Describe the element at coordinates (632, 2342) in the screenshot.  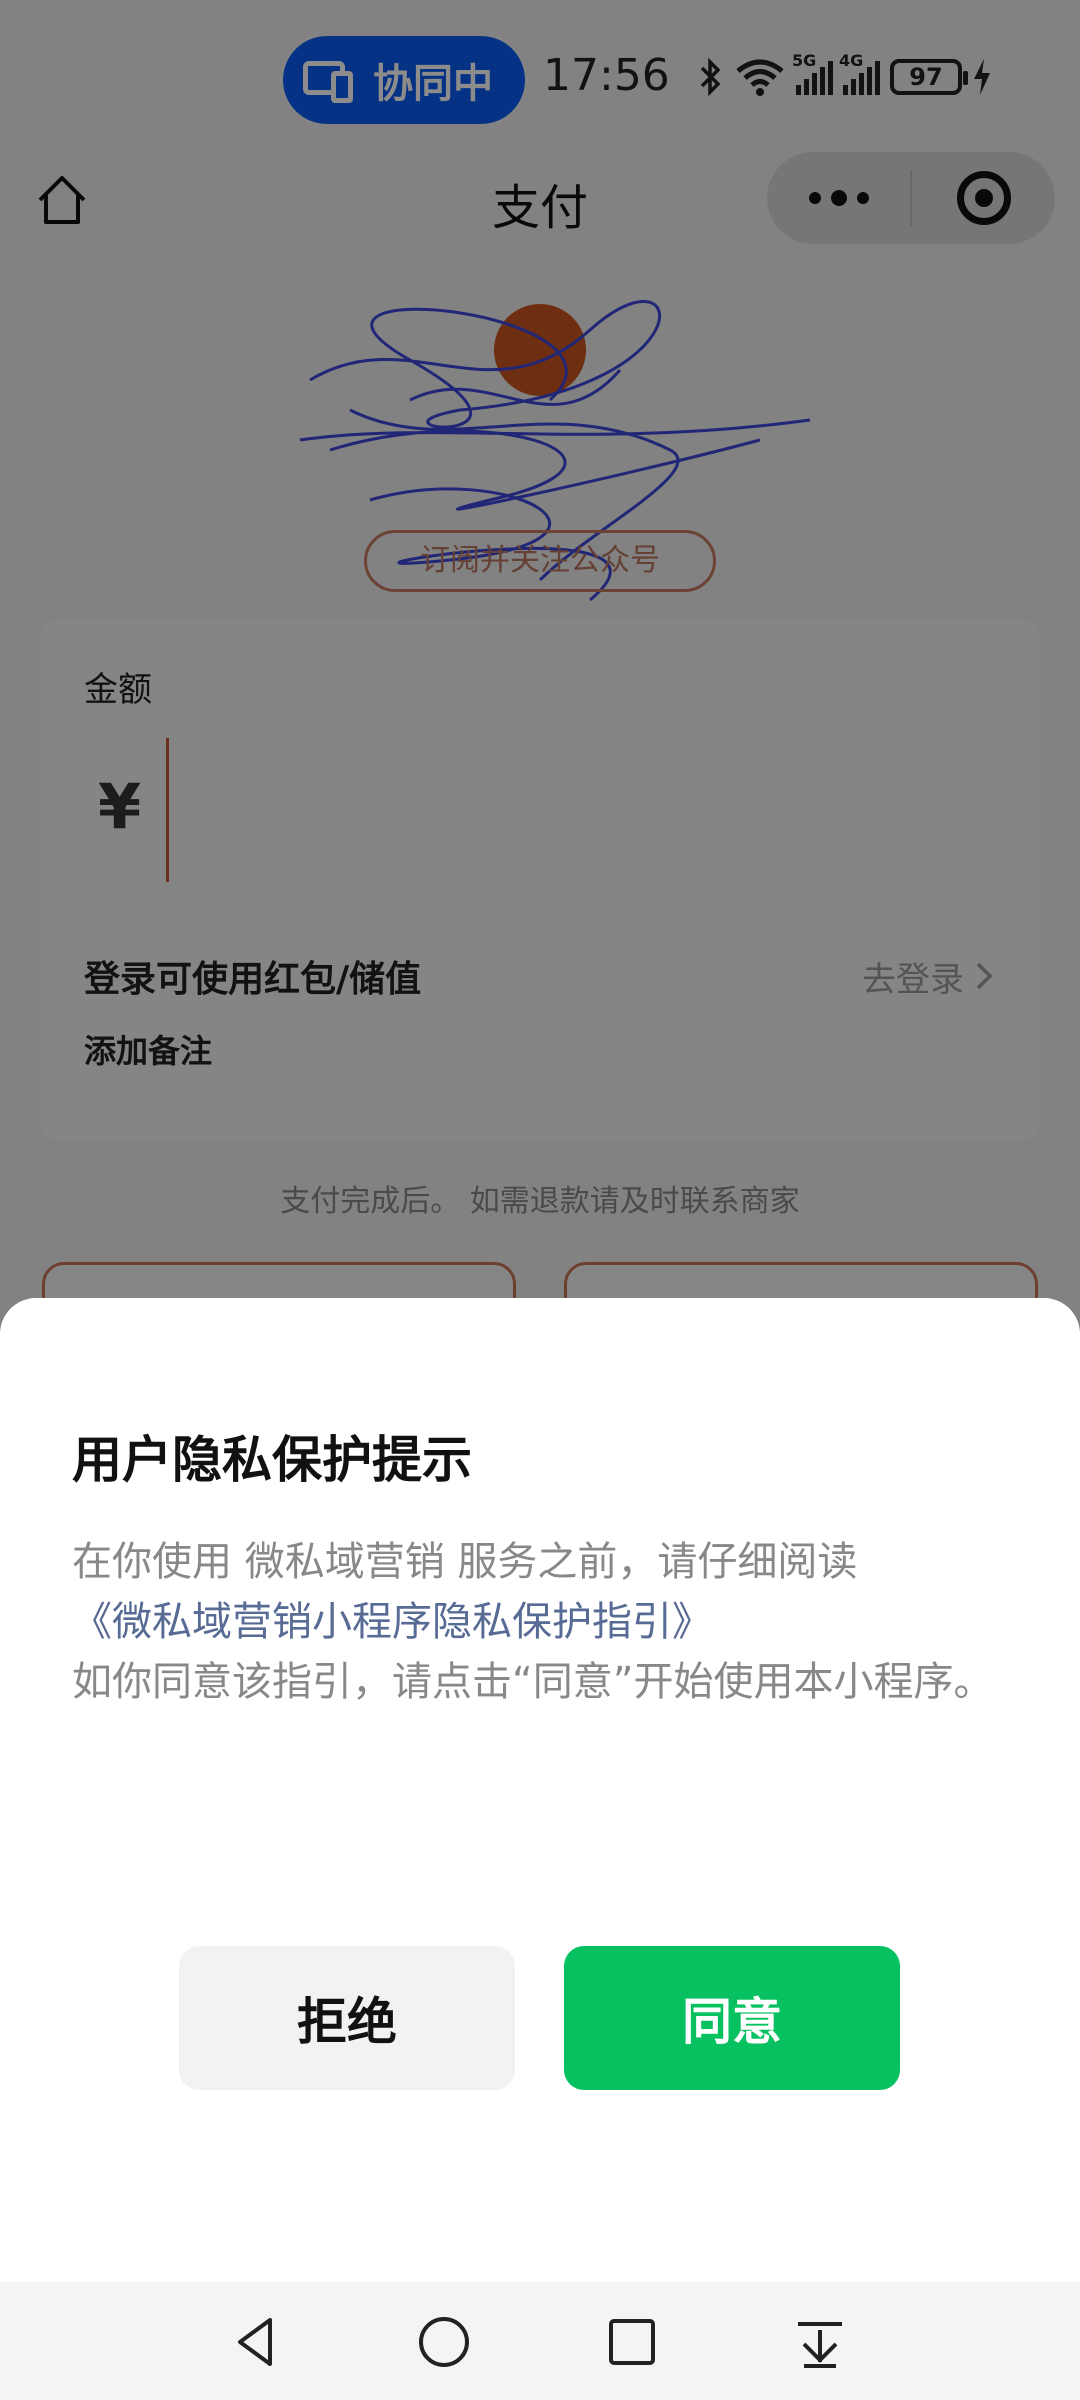
I see `recent-apps-icon` at that location.